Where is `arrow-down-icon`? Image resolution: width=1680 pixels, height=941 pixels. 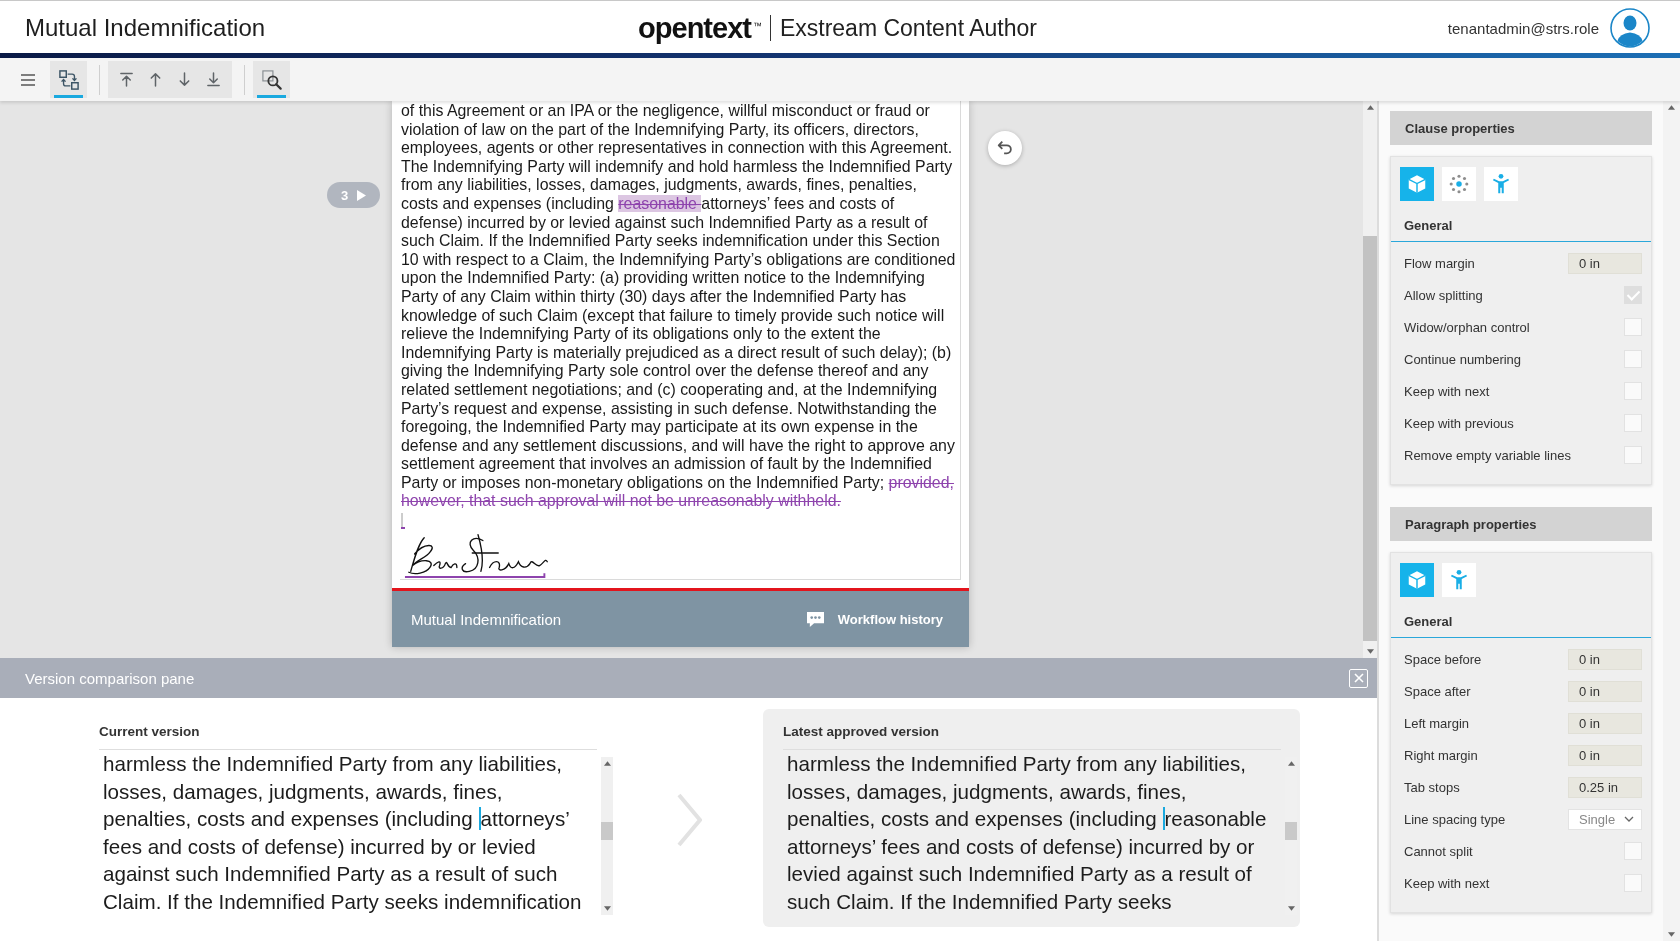
arrow-down-icon is located at coordinates (184, 79).